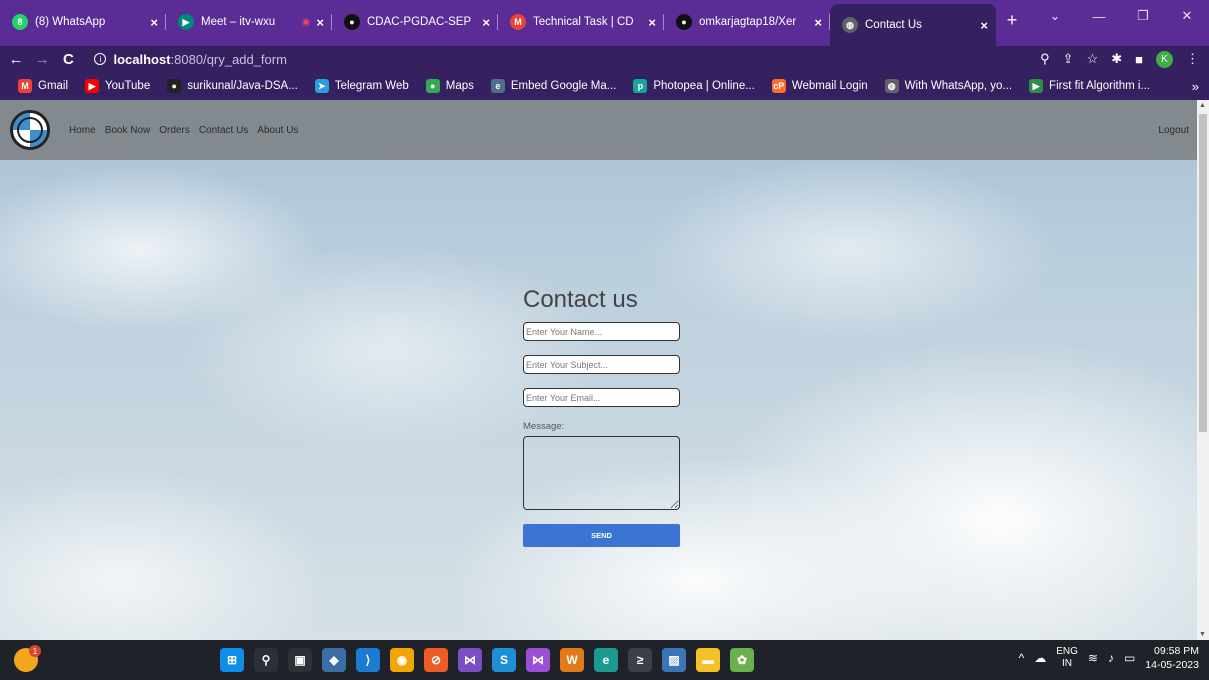 The height and width of the screenshot is (680, 1209). I want to click on bookmark-item: M Gmail, so click(43, 86).